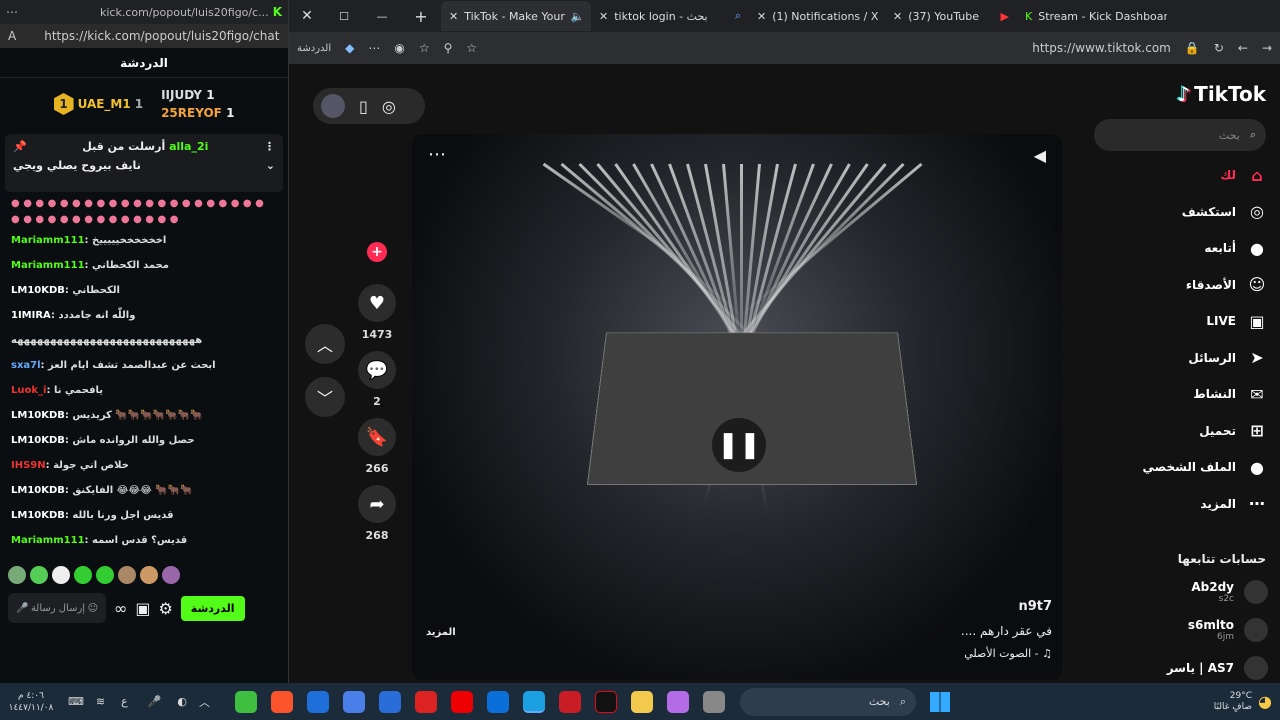 Image resolution: width=1280 pixels, height=720 pixels. I want to click on gear-icon: ⚙, so click(165, 608).